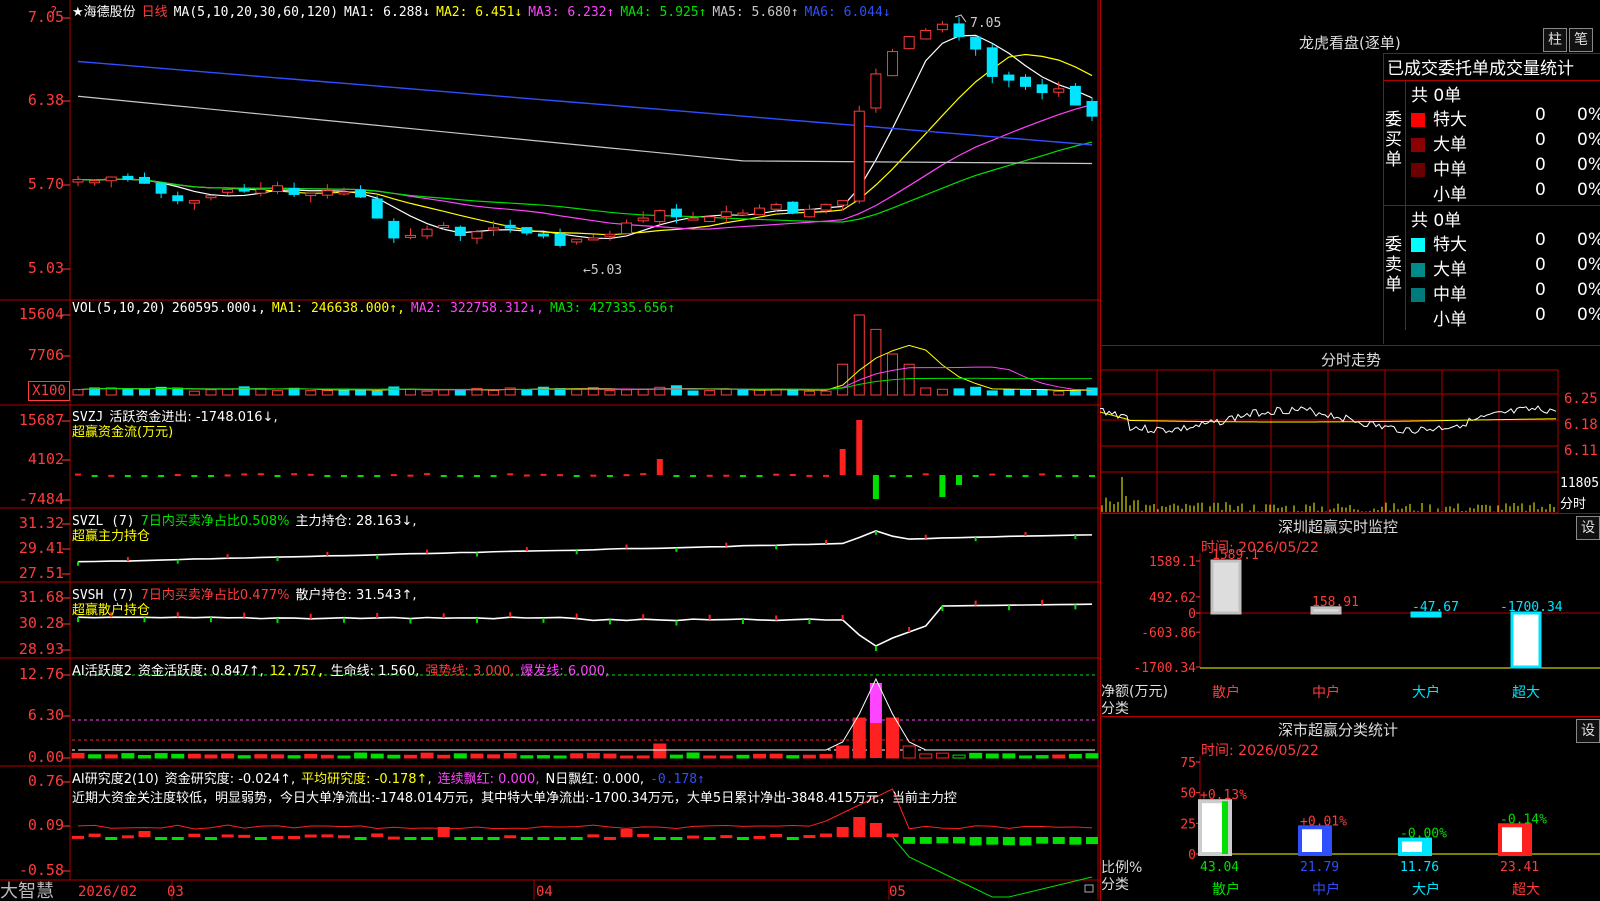  What do you see at coordinates (1581, 40) in the screenshot?
I see `tick-view-button: 笔` at bounding box center [1581, 40].